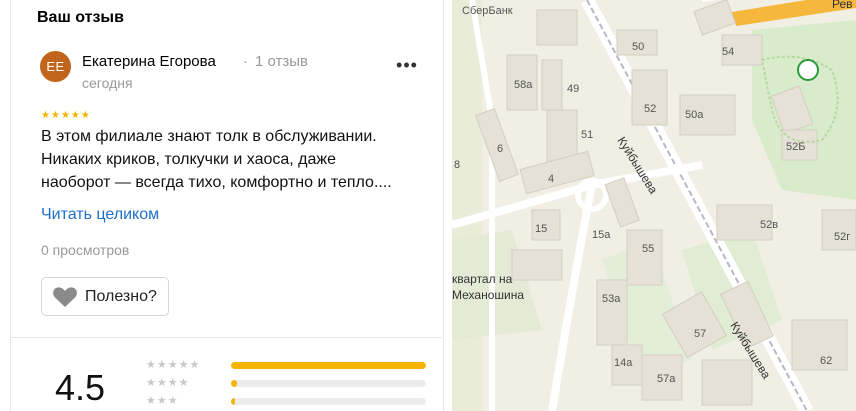  Describe the element at coordinates (601, 235) in the screenshot. I see `svg-text: 15а` at that location.